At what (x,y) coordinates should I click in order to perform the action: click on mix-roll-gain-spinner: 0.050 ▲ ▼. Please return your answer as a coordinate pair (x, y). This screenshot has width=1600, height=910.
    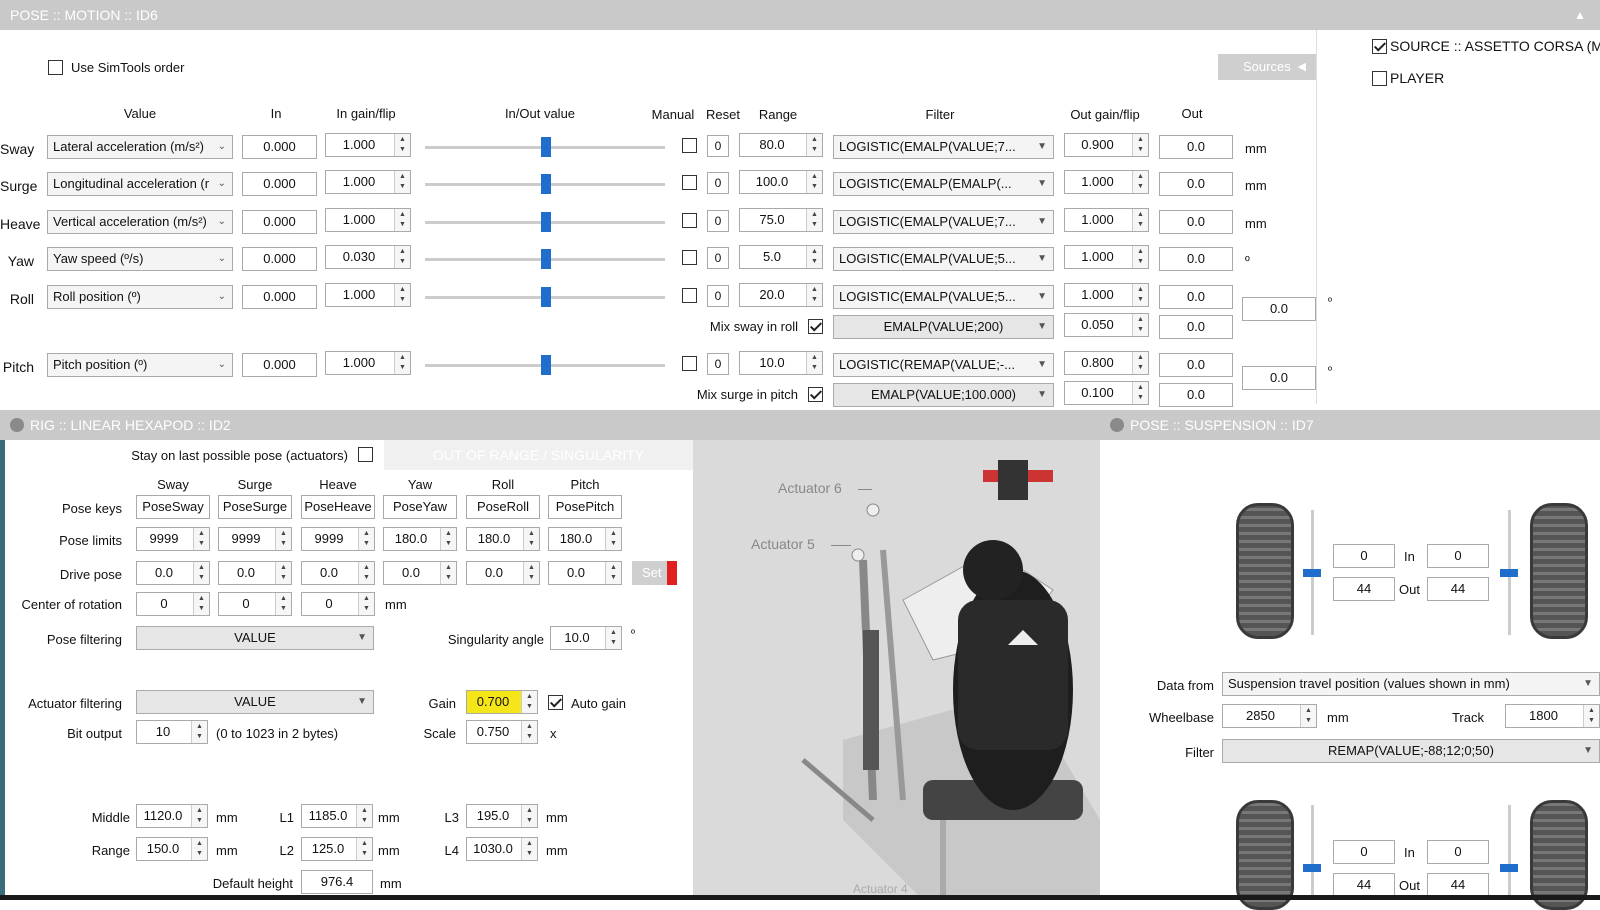
    Looking at the image, I should click on (1106, 325).